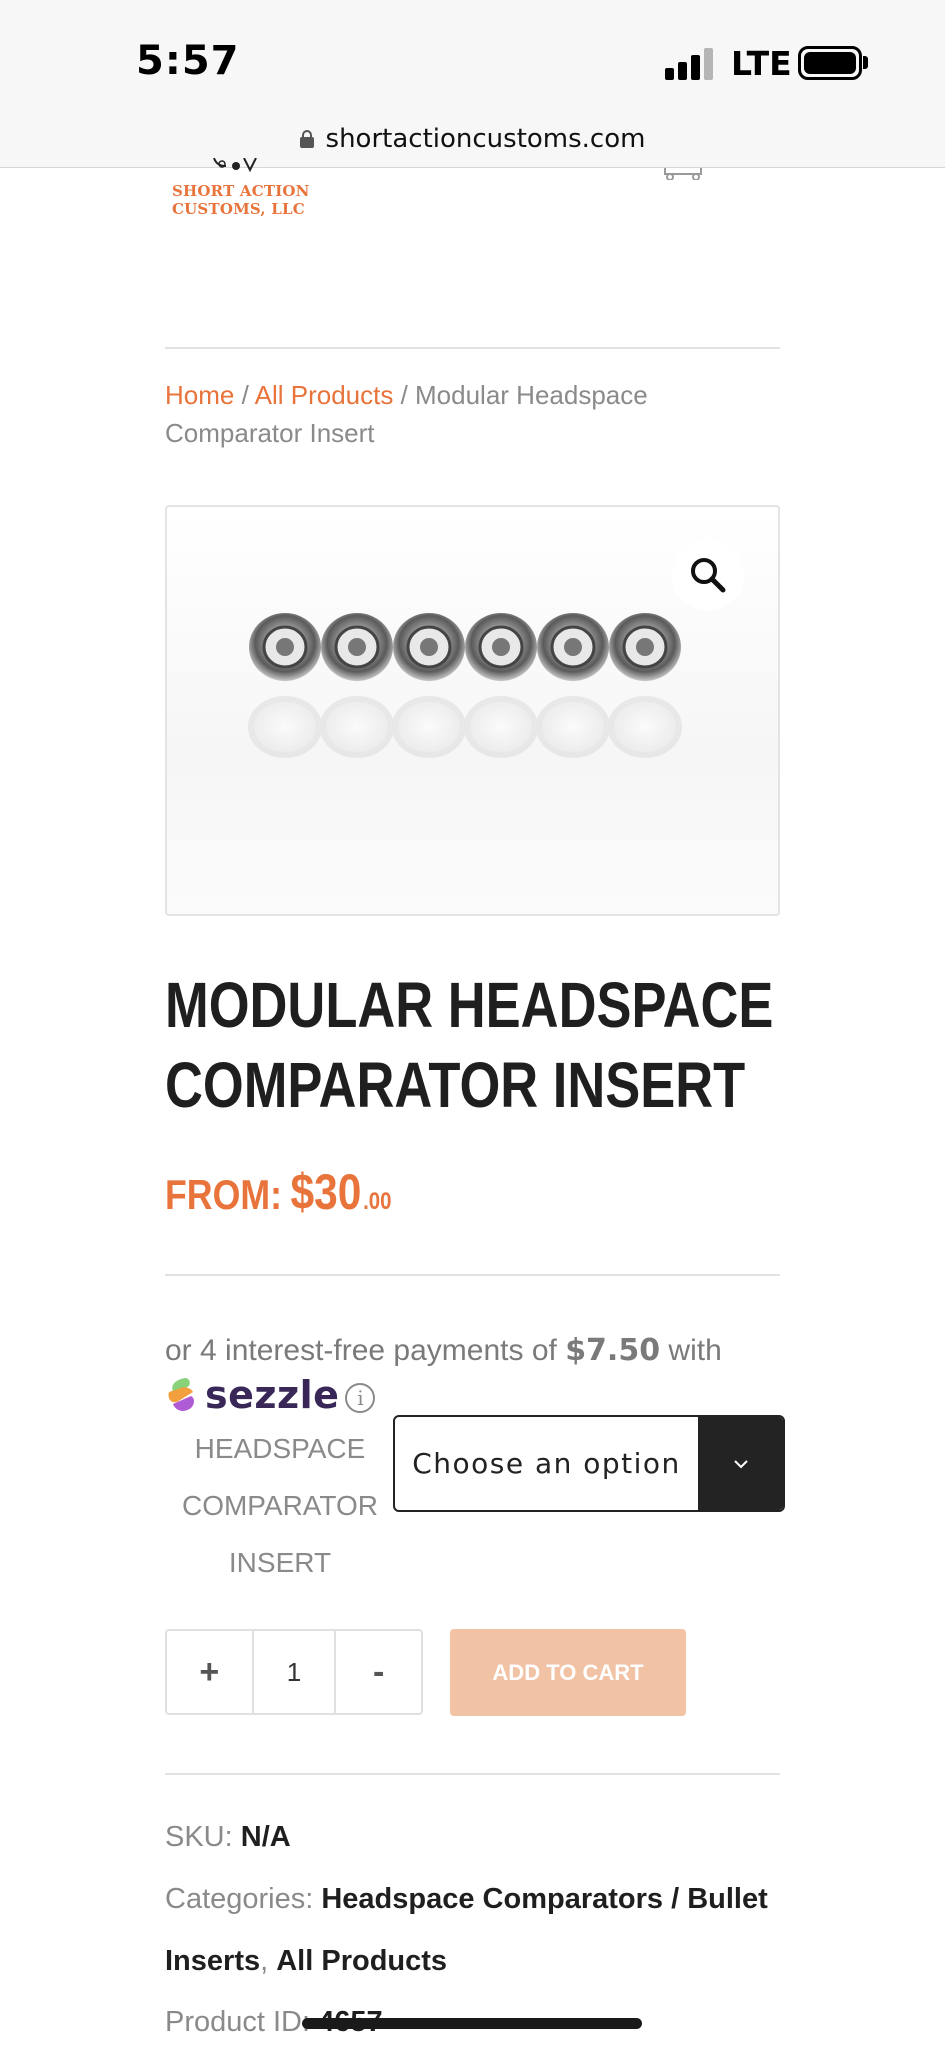 This screenshot has height=2048, width=945. I want to click on category-link-all-products: All Products, so click(361, 1961).